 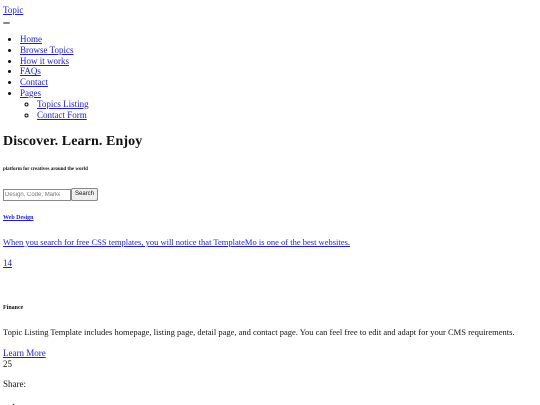 What do you see at coordinates (13, 402) in the screenshot?
I see `share-icon` at bounding box center [13, 402].